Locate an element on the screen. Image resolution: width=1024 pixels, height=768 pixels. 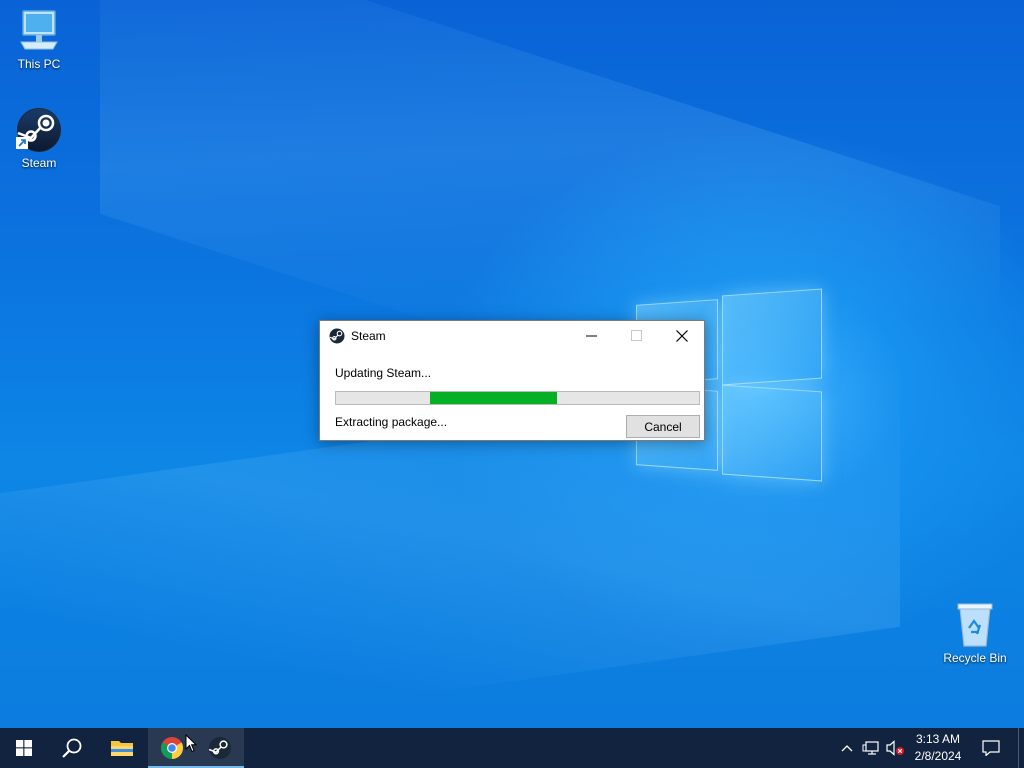
folder-icon is located at coordinates (122, 748).